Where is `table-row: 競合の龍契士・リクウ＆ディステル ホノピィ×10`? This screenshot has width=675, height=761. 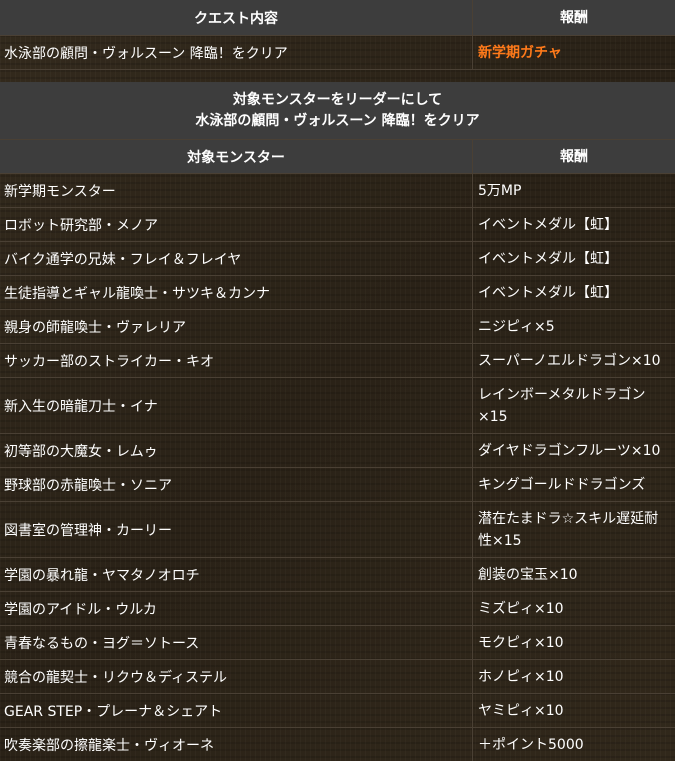
table-row: 競合の龍契士・リクウ＆ディステル ホノピィ×10 is located at coordinates (337, 677).